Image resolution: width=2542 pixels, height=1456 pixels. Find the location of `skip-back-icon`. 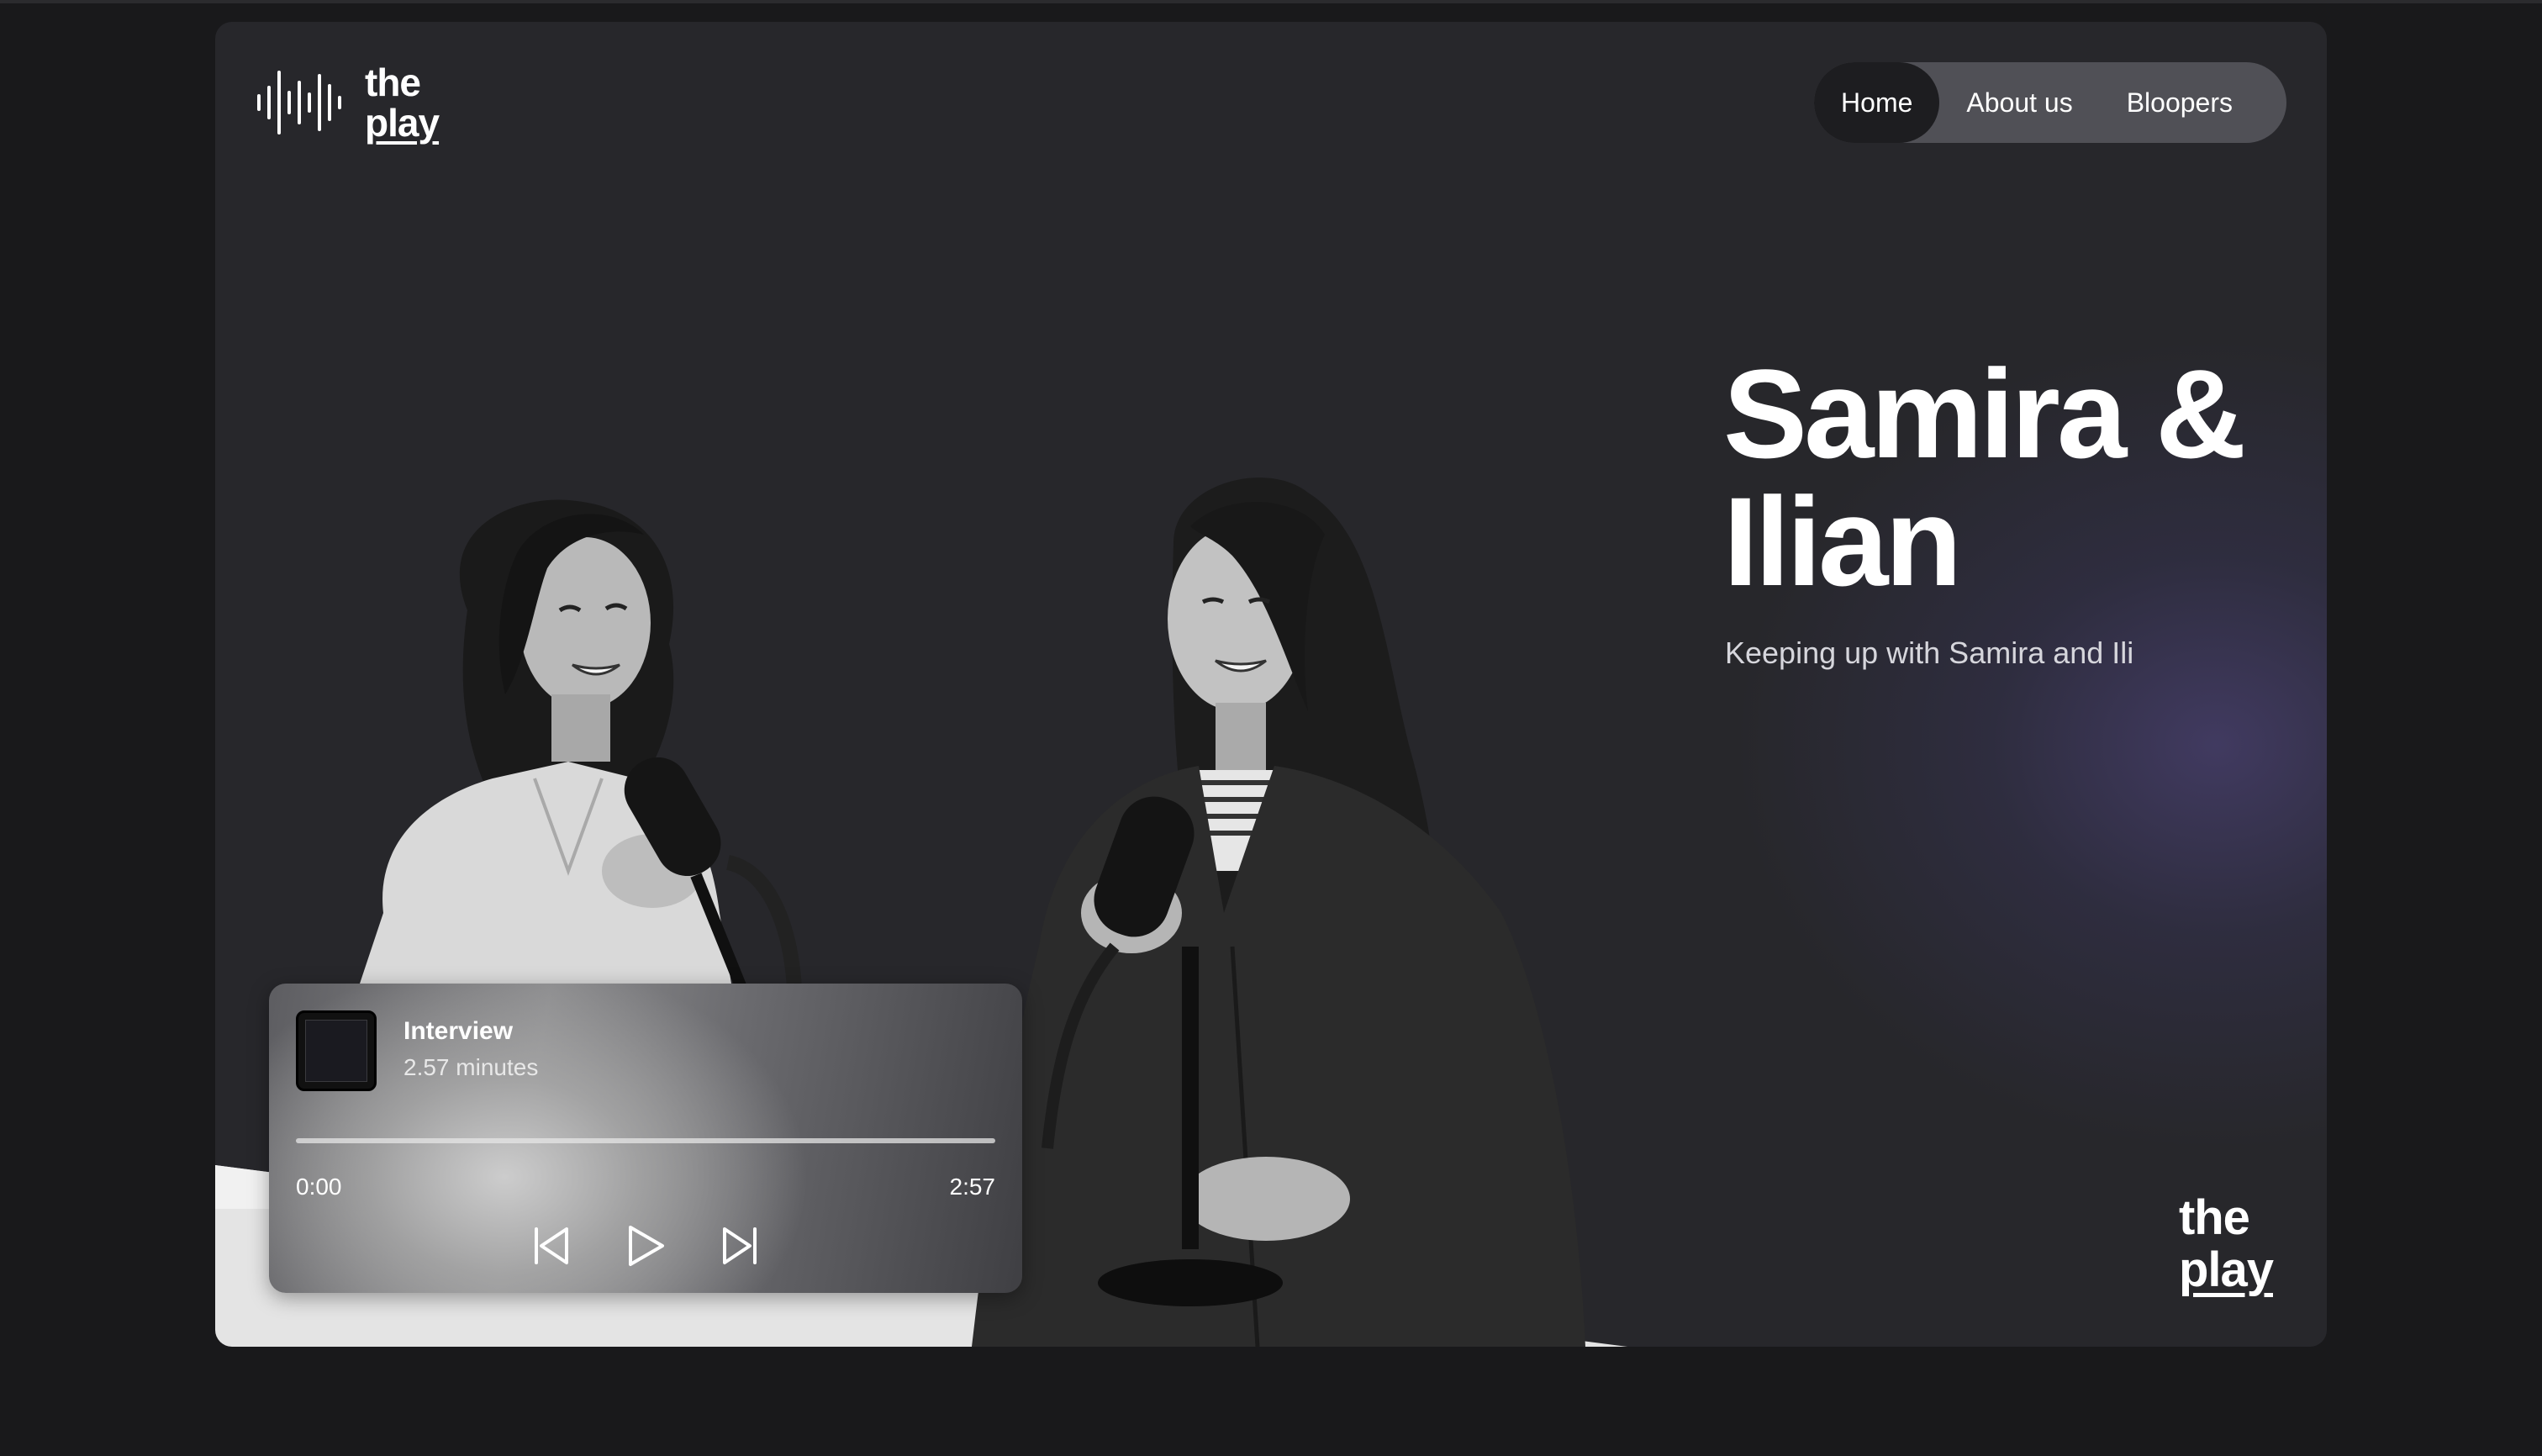

skip-back-icon is located at coordinates (551, 1245).